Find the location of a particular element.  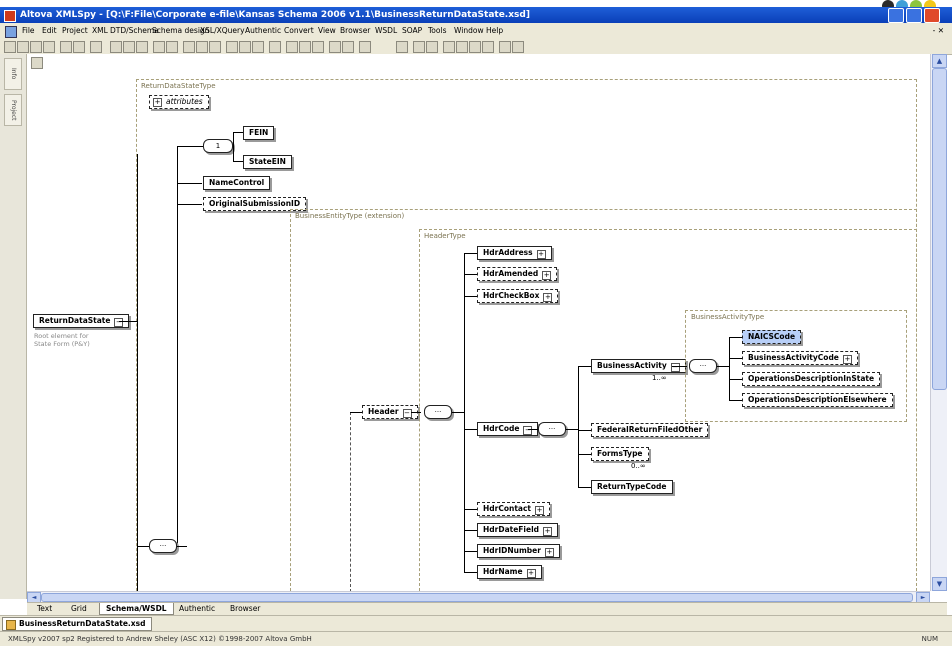

close-button is located at coordinates (932, 15).